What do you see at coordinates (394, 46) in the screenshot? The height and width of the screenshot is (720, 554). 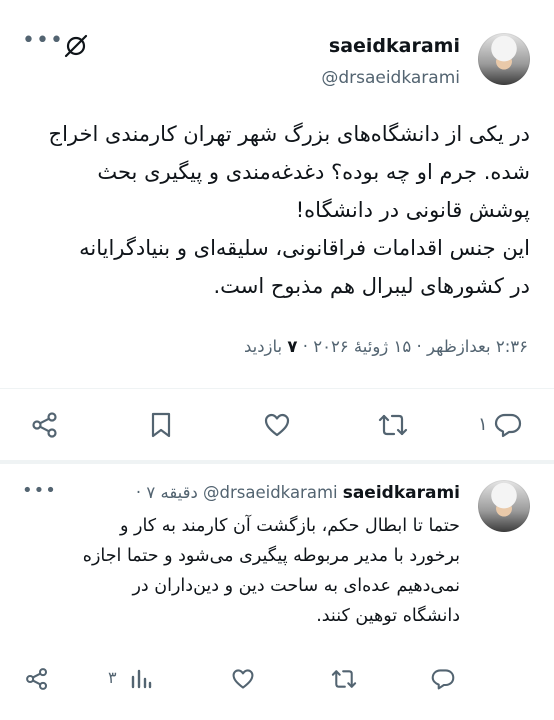 I see `display-name: saeidkarami` at bounding box center [394, 46].